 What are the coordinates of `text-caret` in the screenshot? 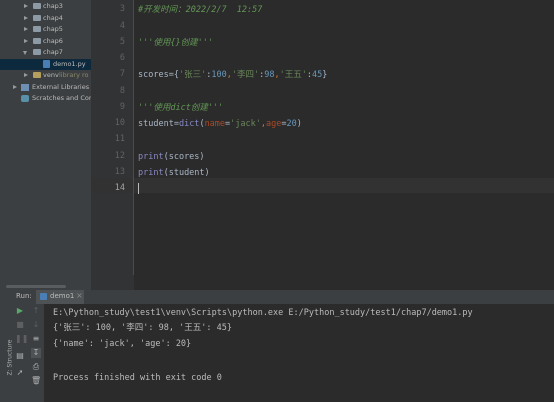 It's located at (138, 188).